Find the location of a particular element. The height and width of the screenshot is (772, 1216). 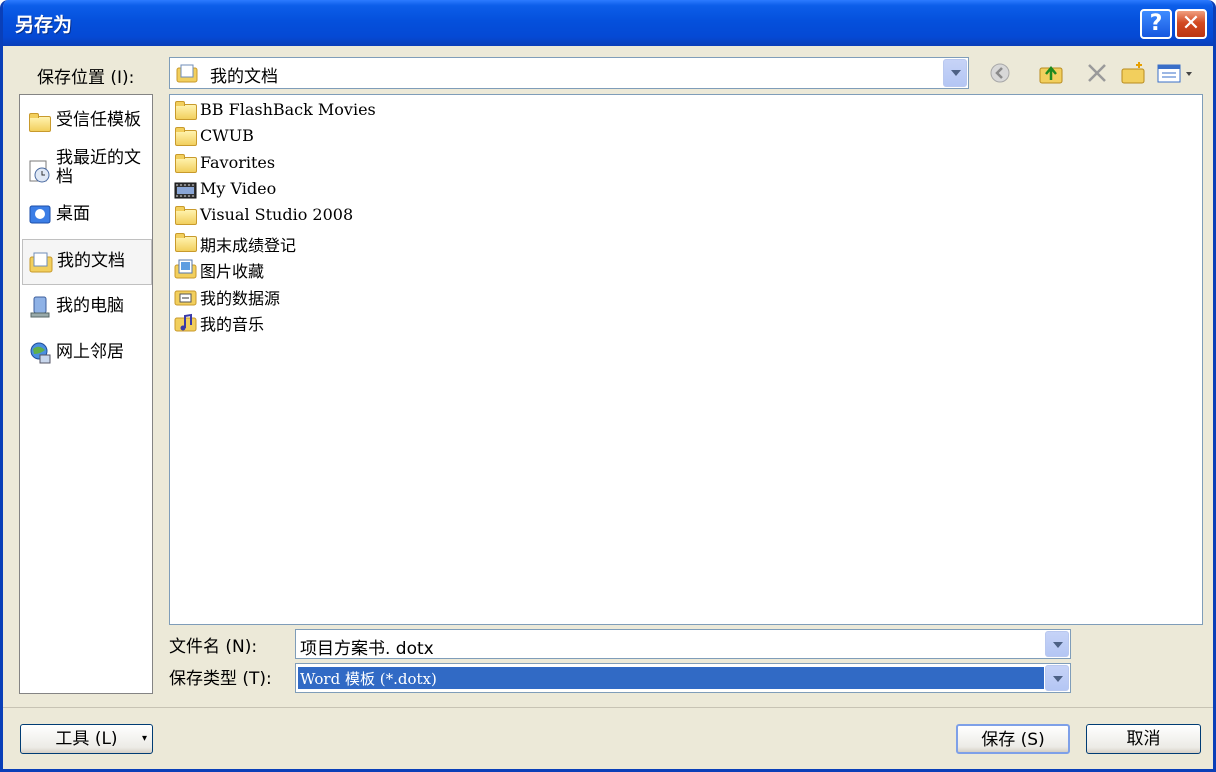

file-name: 我的音乐 is located at coordinates (232, 324).